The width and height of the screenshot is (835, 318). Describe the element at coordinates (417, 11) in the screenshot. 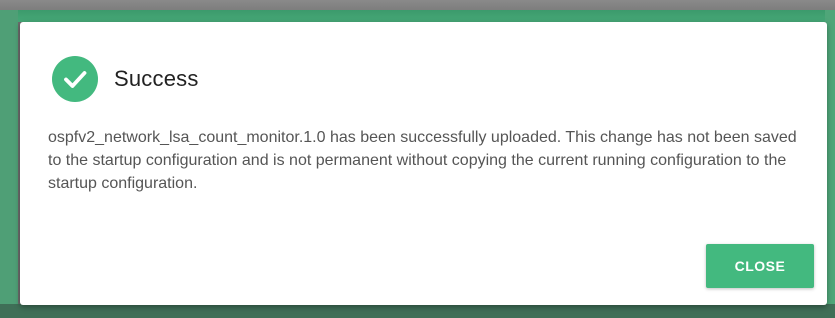

I see `backdrop-top` at that location.